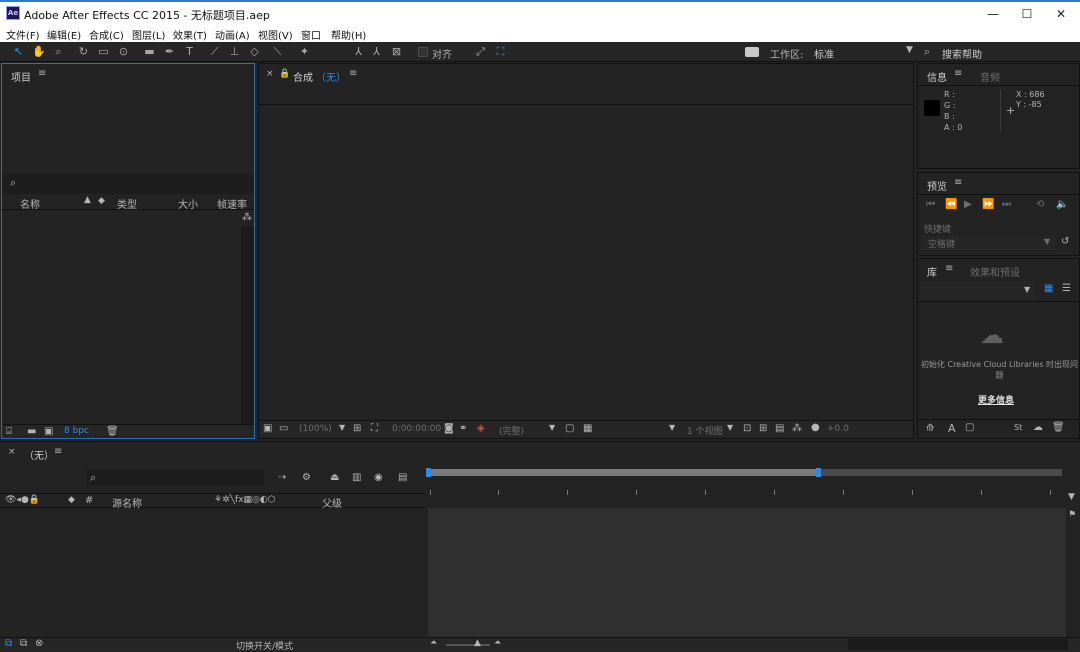  What do you see at coordinates (284, 74) in the screenshot?
I see `lock-icon: 🔒` at bounding box center [284, 74].